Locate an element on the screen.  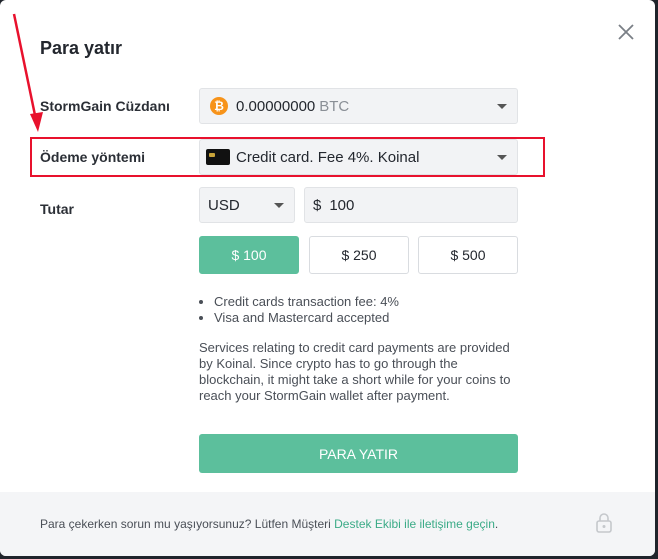
currency-select: USD is located at coordinates (247, 205).